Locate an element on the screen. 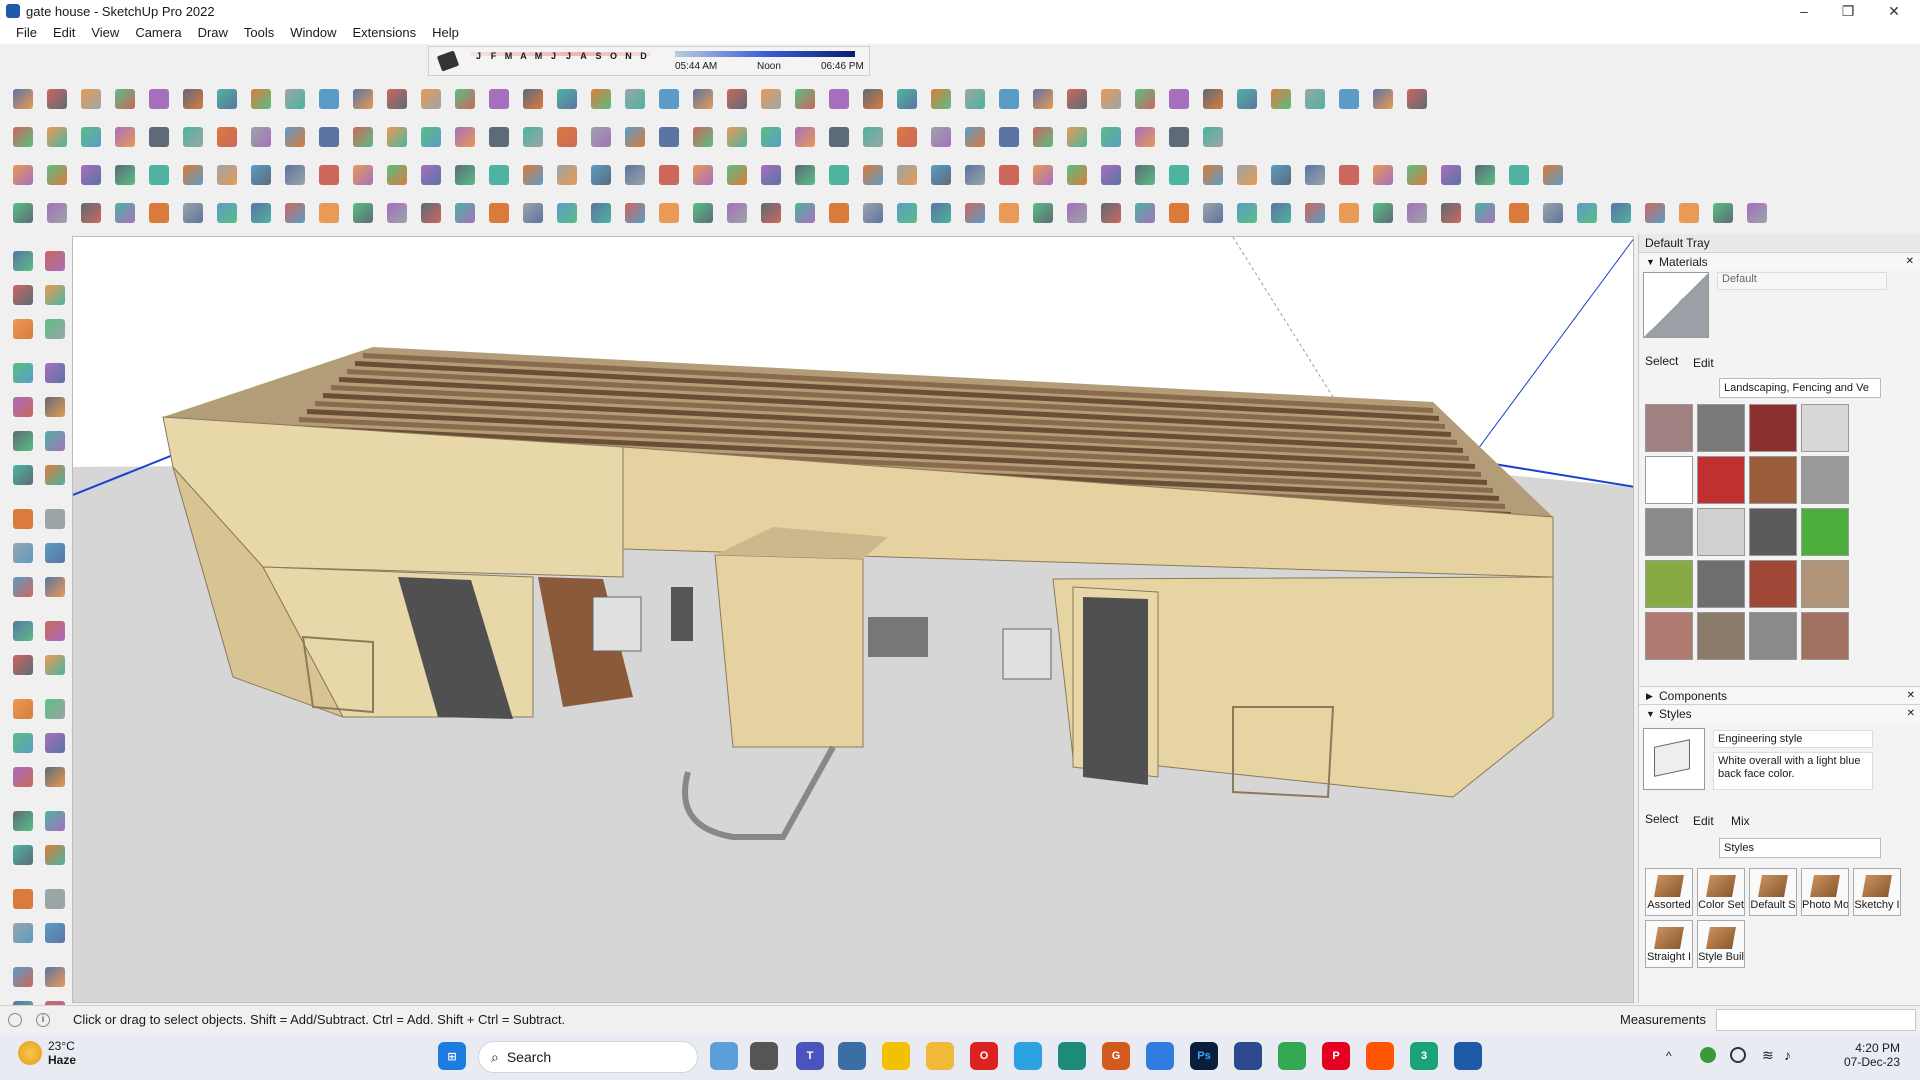  close-button: ✕ is located at coordinates (1894, 11).